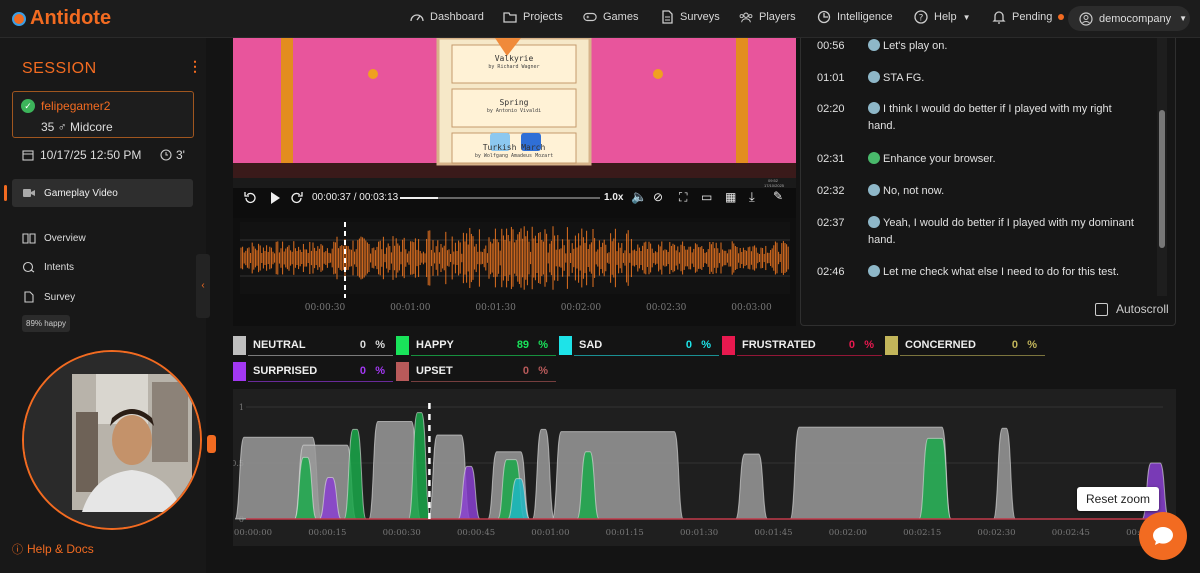 Image resolution: width=1200 pixels, height=573 pixels. What do you see at coordinates (476, 372) in the screenshot?
I see `emotion-upset: UPSET 0 %` at bounding box center [476, 372].